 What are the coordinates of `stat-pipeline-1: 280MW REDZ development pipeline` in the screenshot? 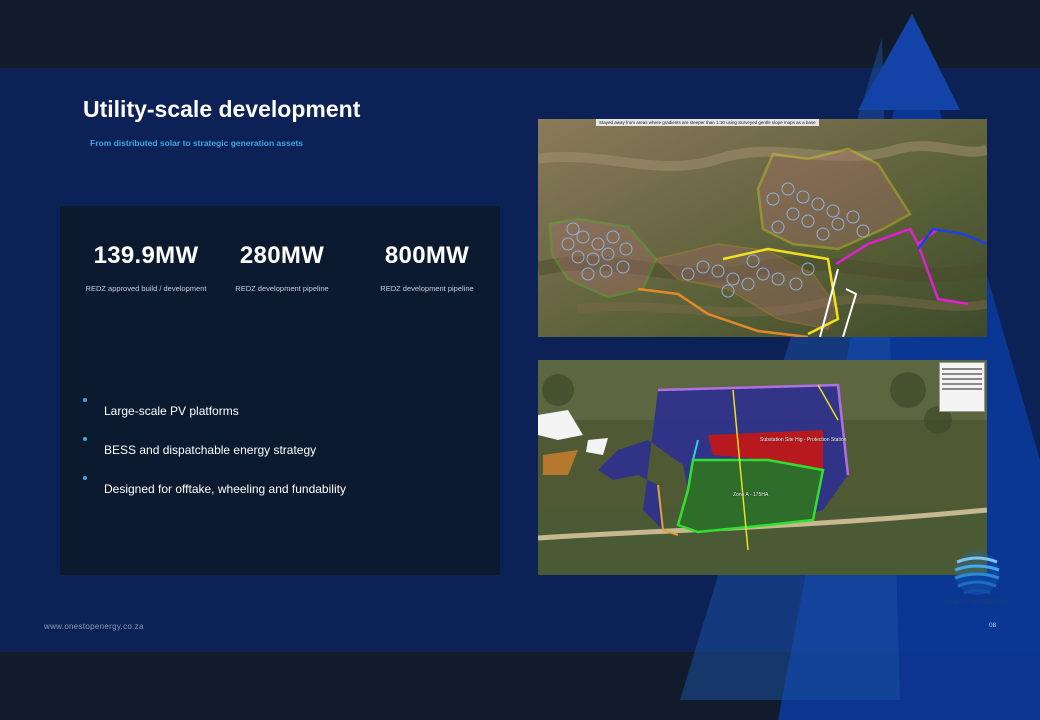 It's located at (282, 268).